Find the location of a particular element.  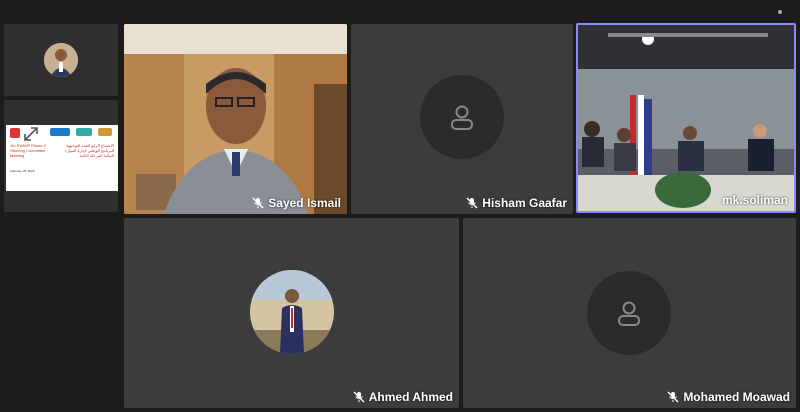

slide-date: February 25, 2022 is located at coordinates (22, 171).